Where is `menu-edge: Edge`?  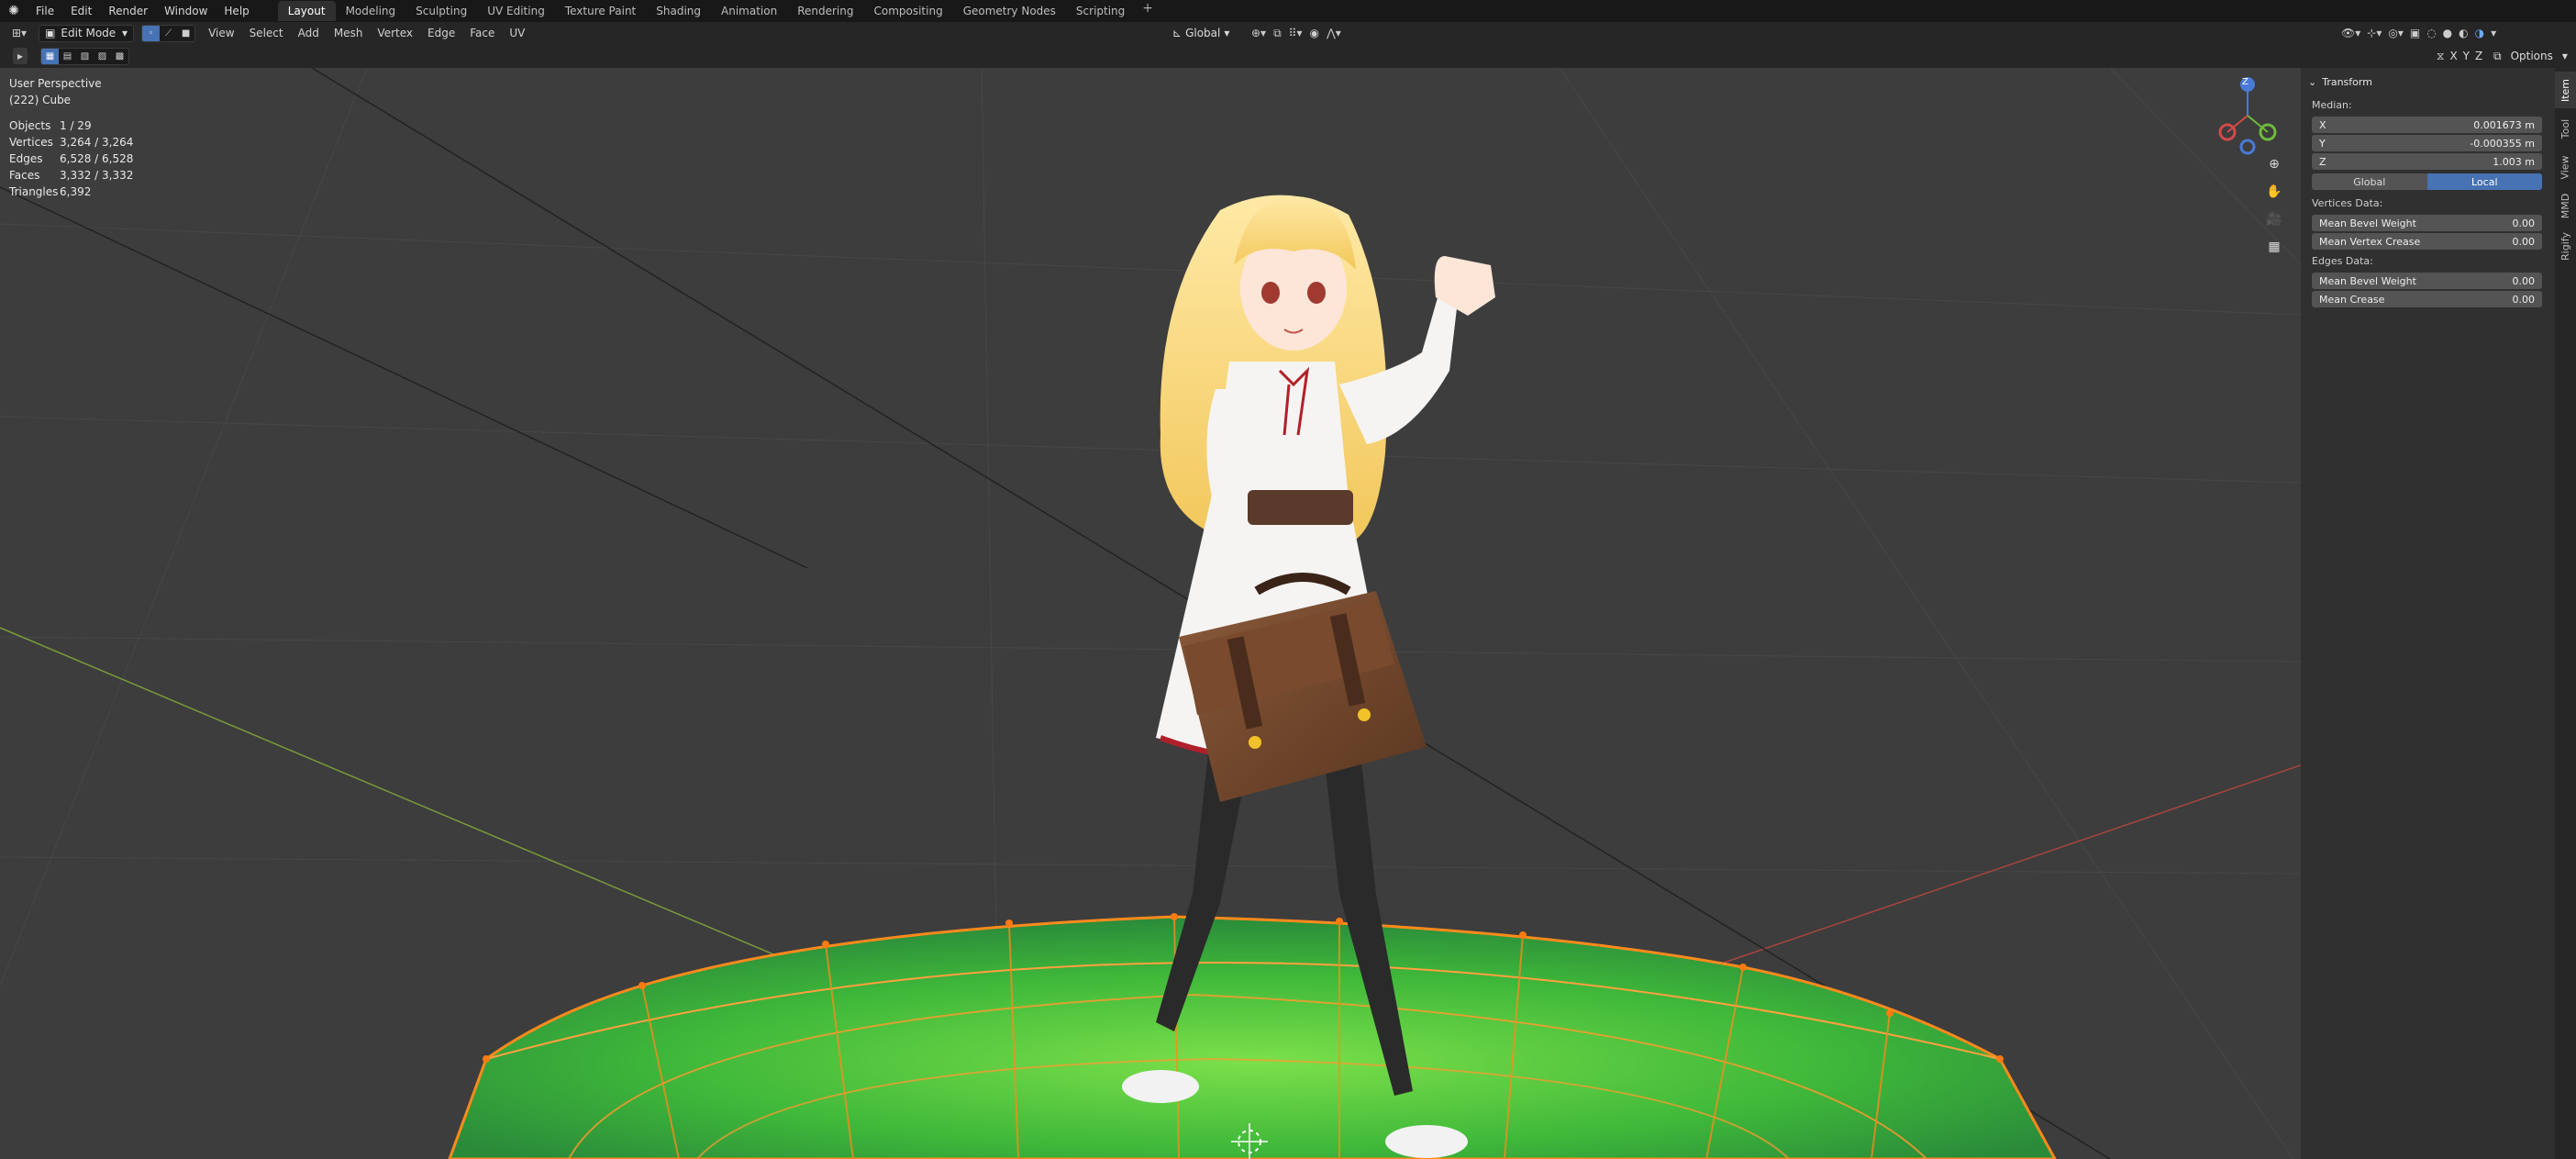 menu-edge: Edge is located at coordinates (441, 33).